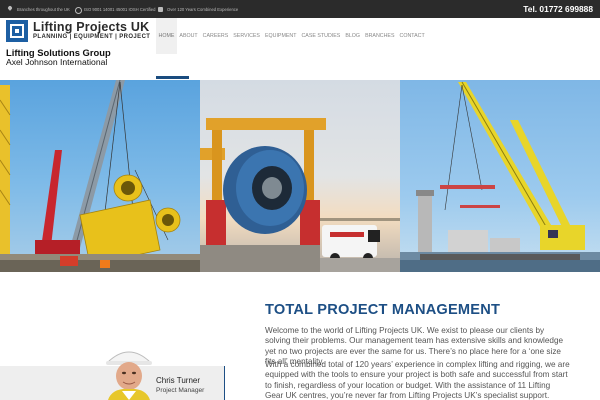  I want to click on profile-name: Chris Turner, so click(178, 380).